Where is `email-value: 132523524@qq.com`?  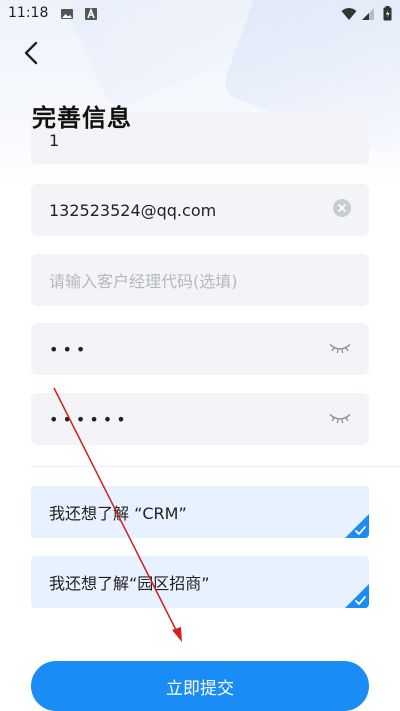 email-value: 132523524@qq.com is located at coordinates (133, 210).